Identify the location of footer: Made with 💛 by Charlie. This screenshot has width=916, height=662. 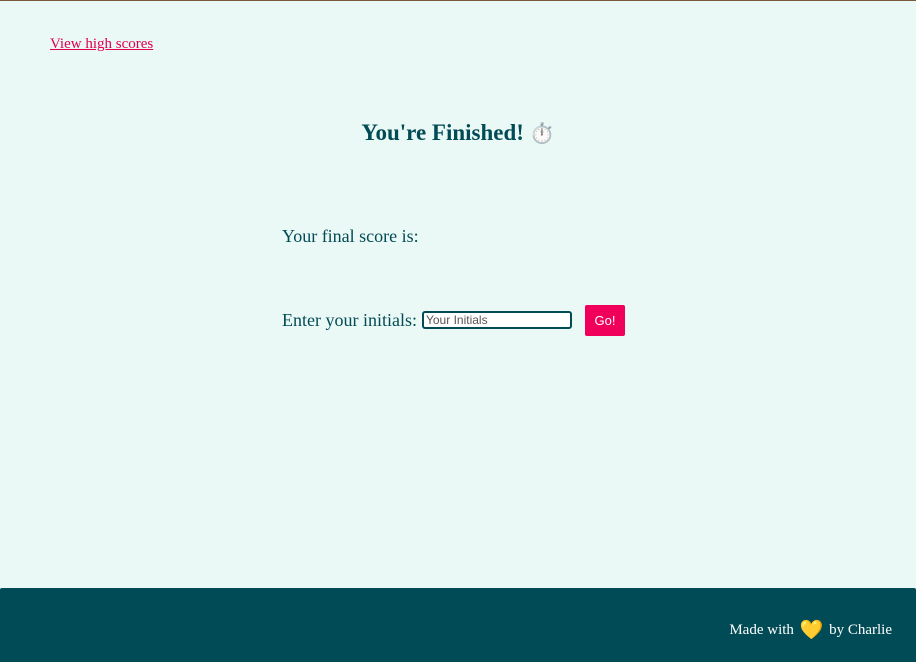
(458, 625).